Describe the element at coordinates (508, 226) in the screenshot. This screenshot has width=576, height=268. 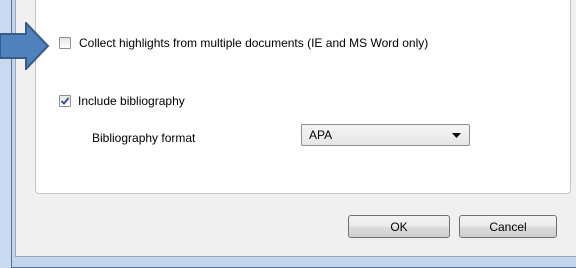
I see `cancel-button: Cancel` at that location.